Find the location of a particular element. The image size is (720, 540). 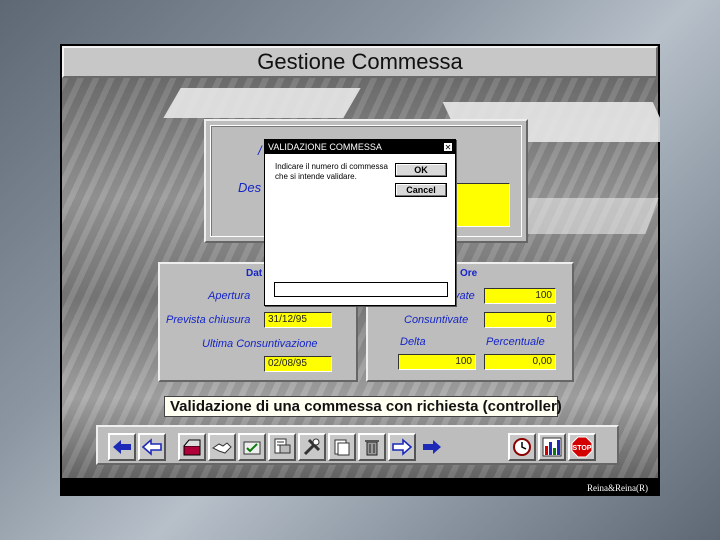

validate-button is located at coordinates (252, 447).